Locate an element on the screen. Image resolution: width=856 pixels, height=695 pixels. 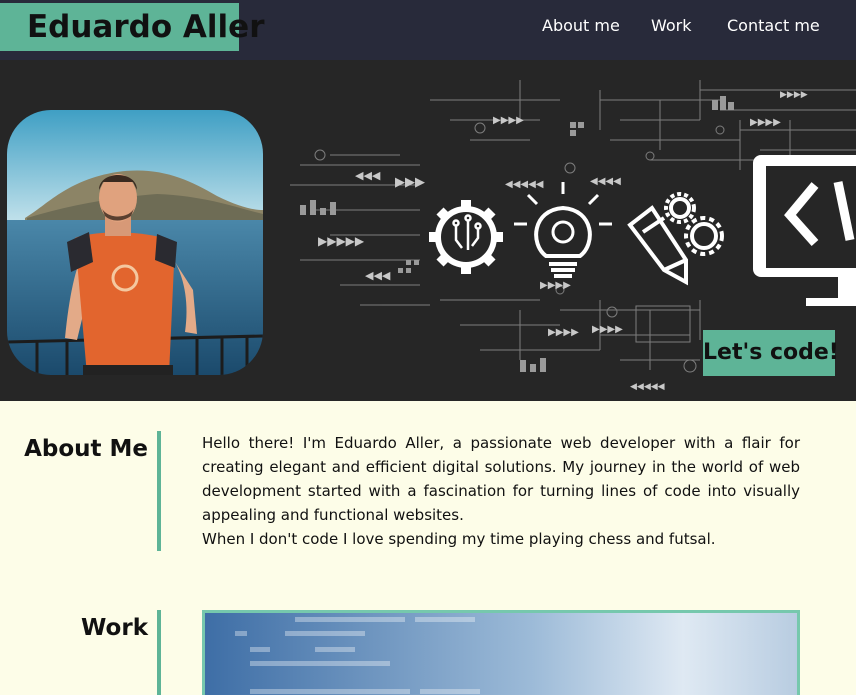
work-divider is located at coordinates (159, 652).